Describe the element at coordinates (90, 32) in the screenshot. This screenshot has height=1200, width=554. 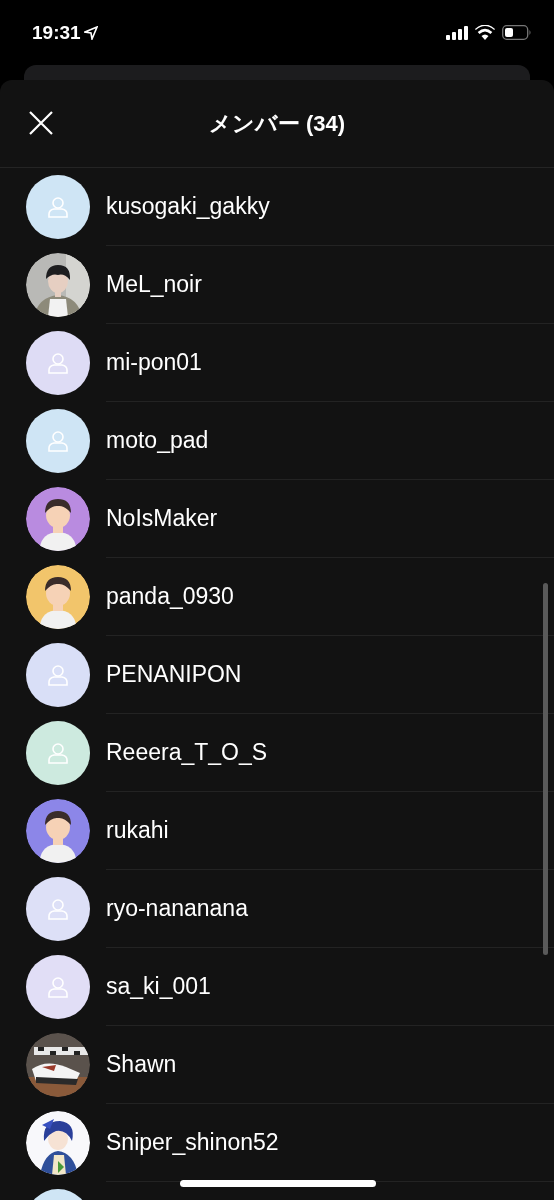
I see `location-arrow-icon` at that location.